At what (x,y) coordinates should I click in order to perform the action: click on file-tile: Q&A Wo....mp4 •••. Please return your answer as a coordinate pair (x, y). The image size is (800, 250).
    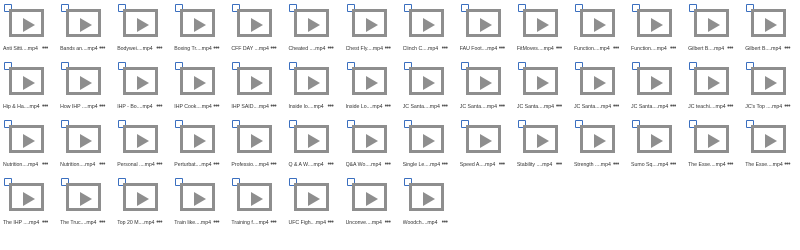
    Looking at the image, I should click on (373, 148).